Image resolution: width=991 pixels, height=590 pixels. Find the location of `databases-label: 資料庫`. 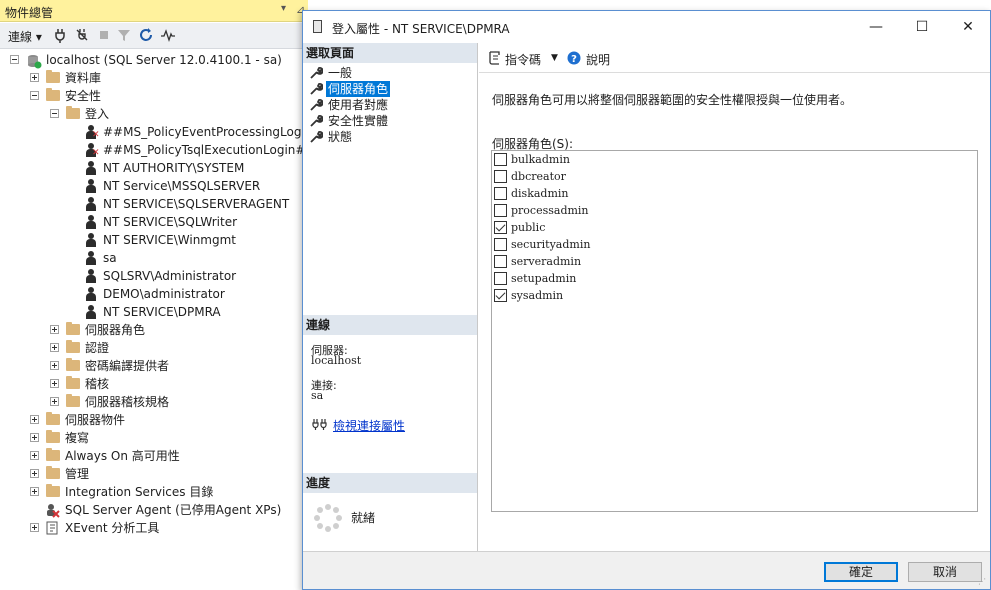

databases-label: 資料庫 is located at coordinates (83, 78).